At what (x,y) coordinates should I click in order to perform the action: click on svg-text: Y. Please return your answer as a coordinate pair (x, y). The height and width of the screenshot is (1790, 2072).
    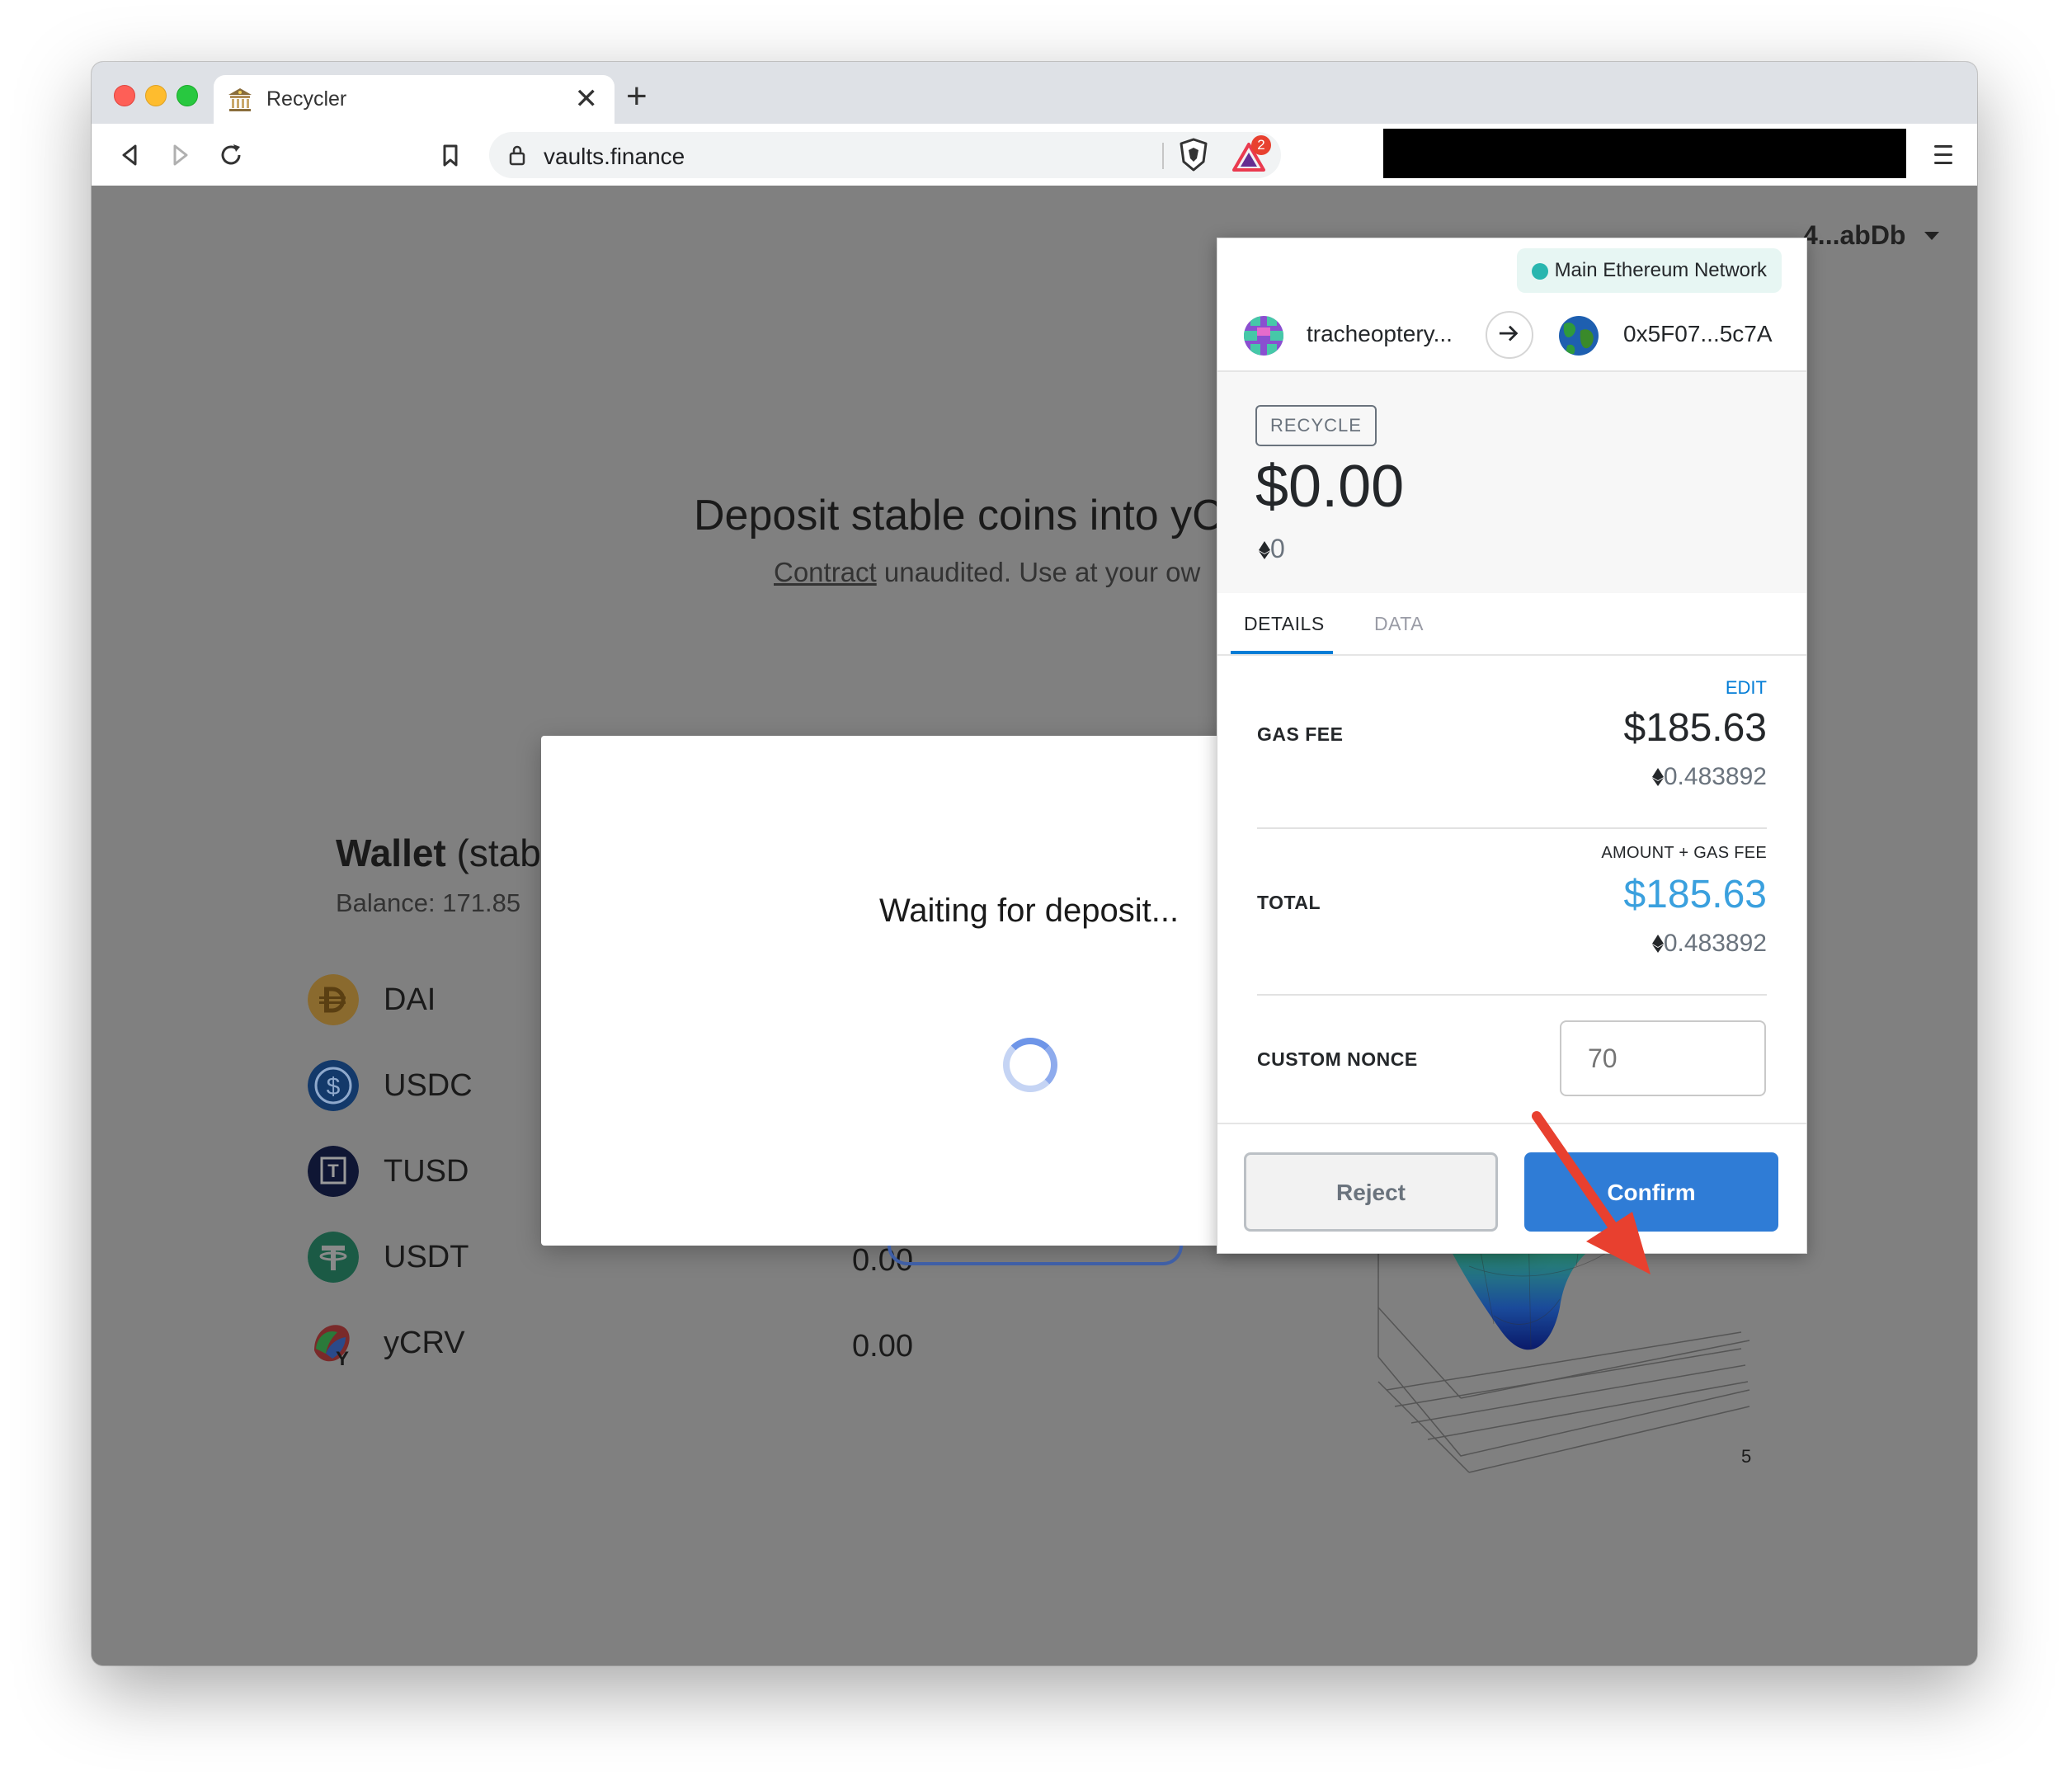
    Looking at the image, I should click on (342, 1358).